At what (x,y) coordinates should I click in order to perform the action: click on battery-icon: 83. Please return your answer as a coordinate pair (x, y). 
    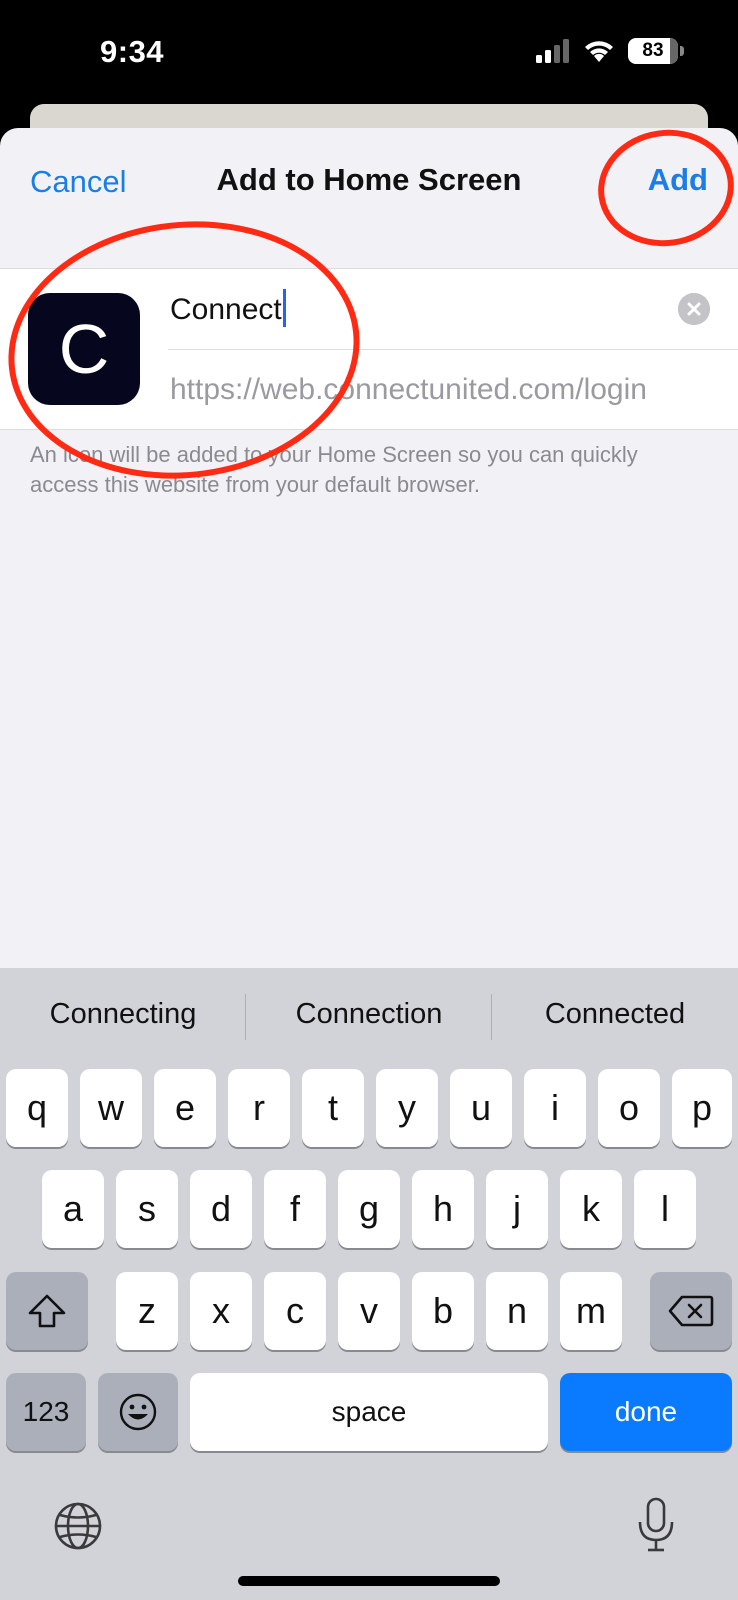
    Looking at the image, I should click on (656, 51).